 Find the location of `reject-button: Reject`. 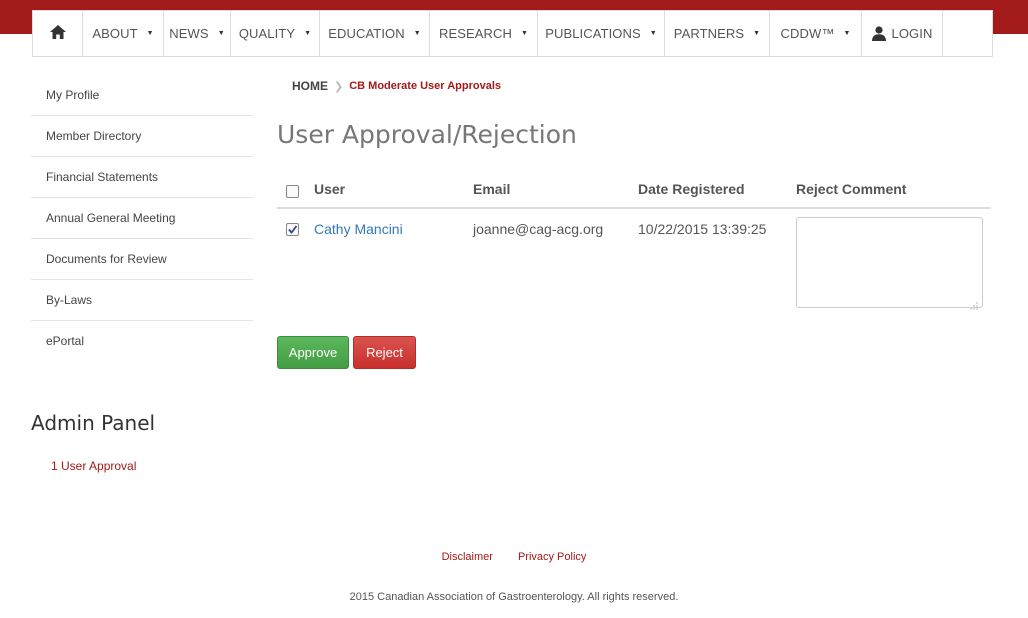

reject-button: Reject is located at coordinates (384, 352).